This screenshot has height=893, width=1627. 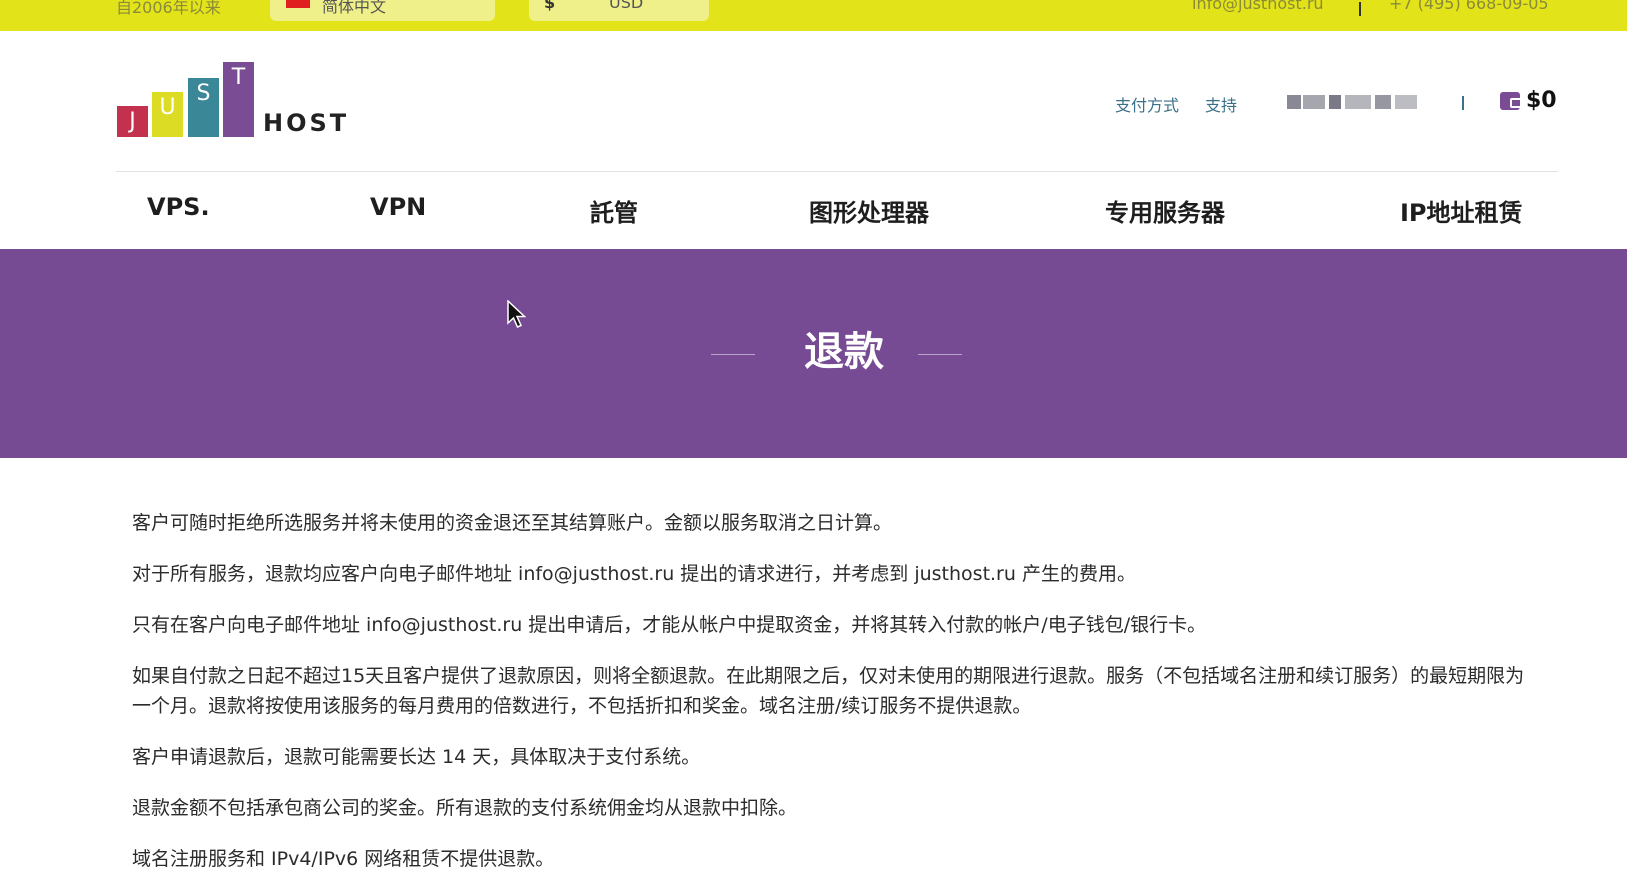 What do you see at coordinates (1357, 102) in the screenshot?
I see `account-name-blurred` at bounding box center [1357, 102].